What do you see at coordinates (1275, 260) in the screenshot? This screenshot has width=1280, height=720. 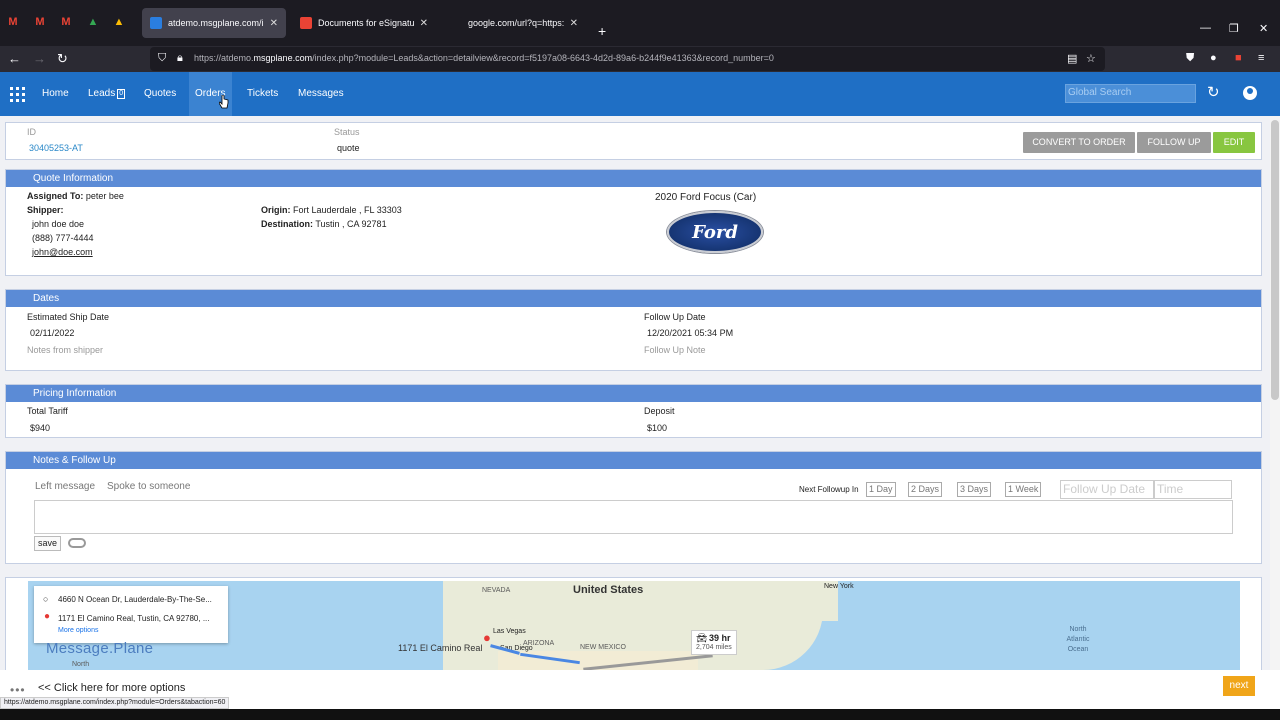 I see `scrollbar-thumb` at bounding box center [1275, 260].